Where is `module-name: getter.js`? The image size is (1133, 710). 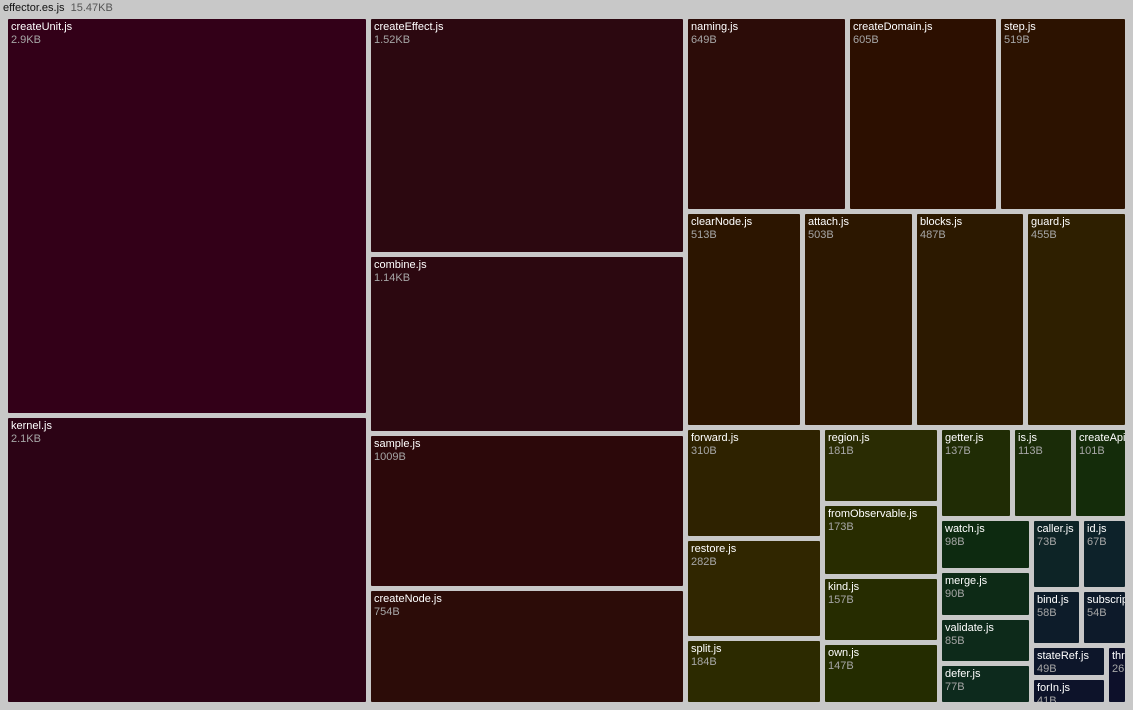
module-name: getter.js is located at coordinates (964, 438).